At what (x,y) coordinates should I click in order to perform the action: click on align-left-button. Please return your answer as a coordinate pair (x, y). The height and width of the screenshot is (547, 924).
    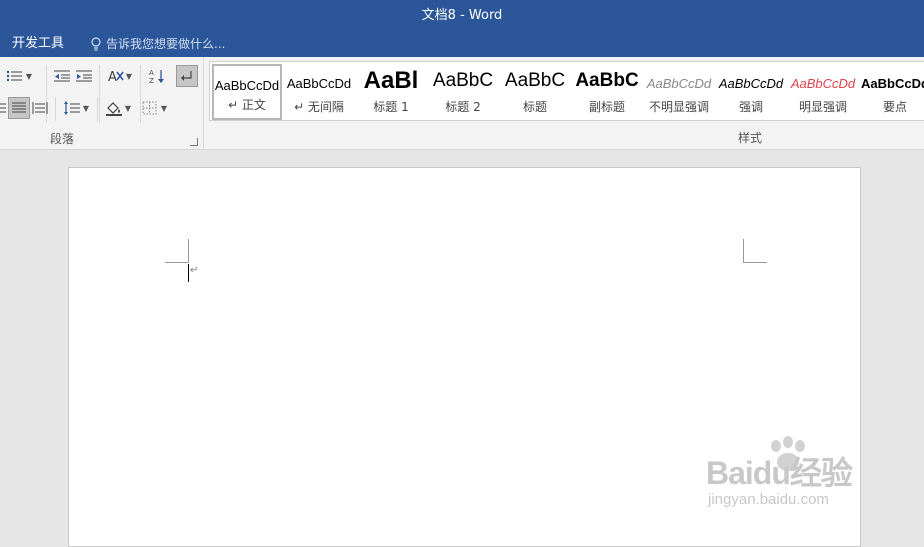
    Looking at the image, I should click on (3, 108).